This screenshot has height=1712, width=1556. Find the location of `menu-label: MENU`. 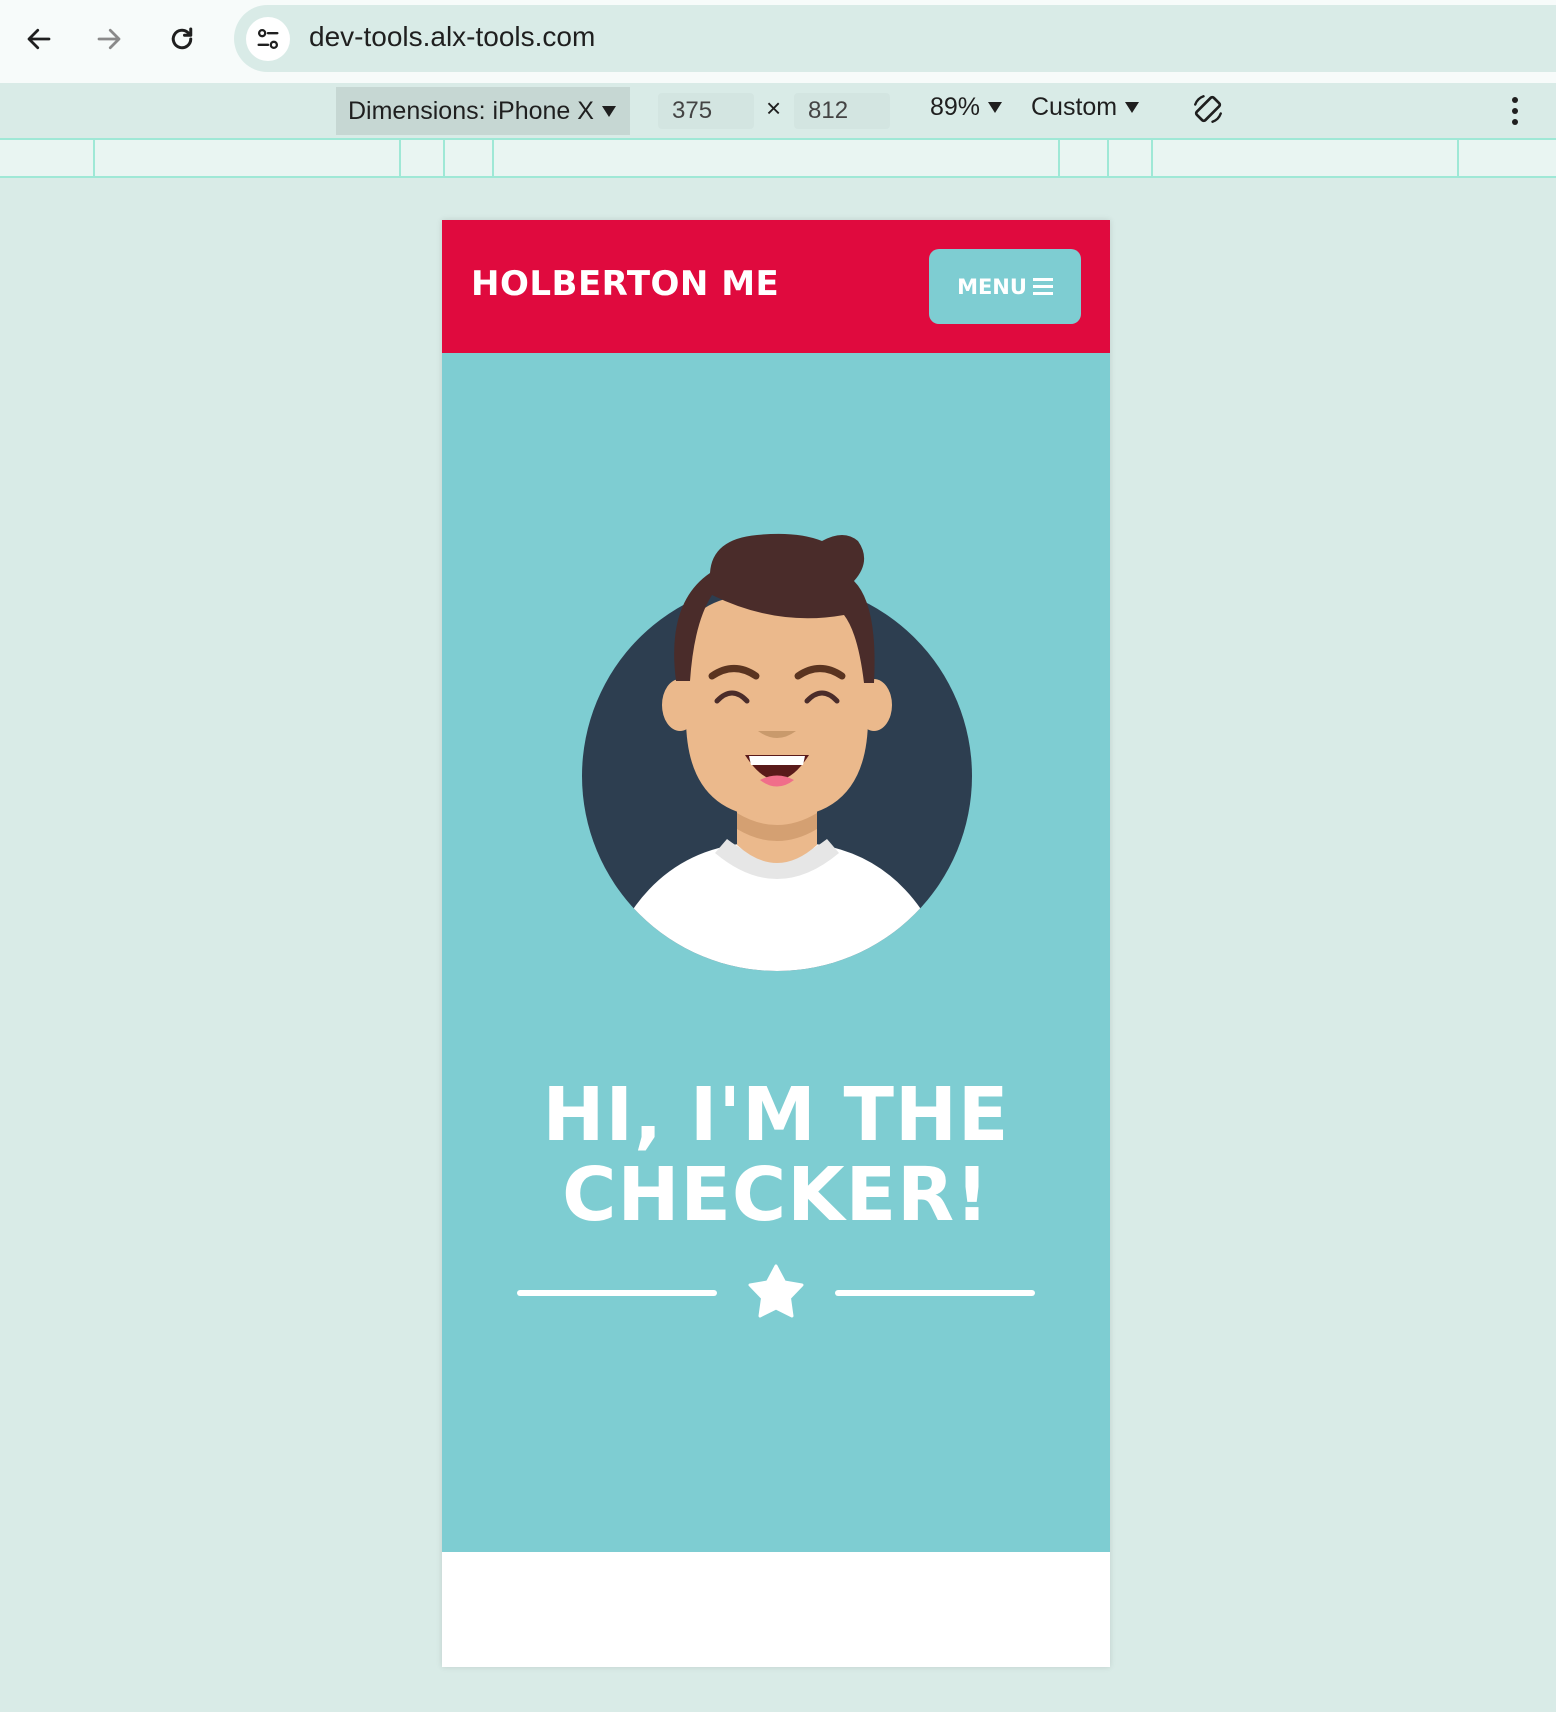

menu-label: MENU is located at coordinates (992, 286).